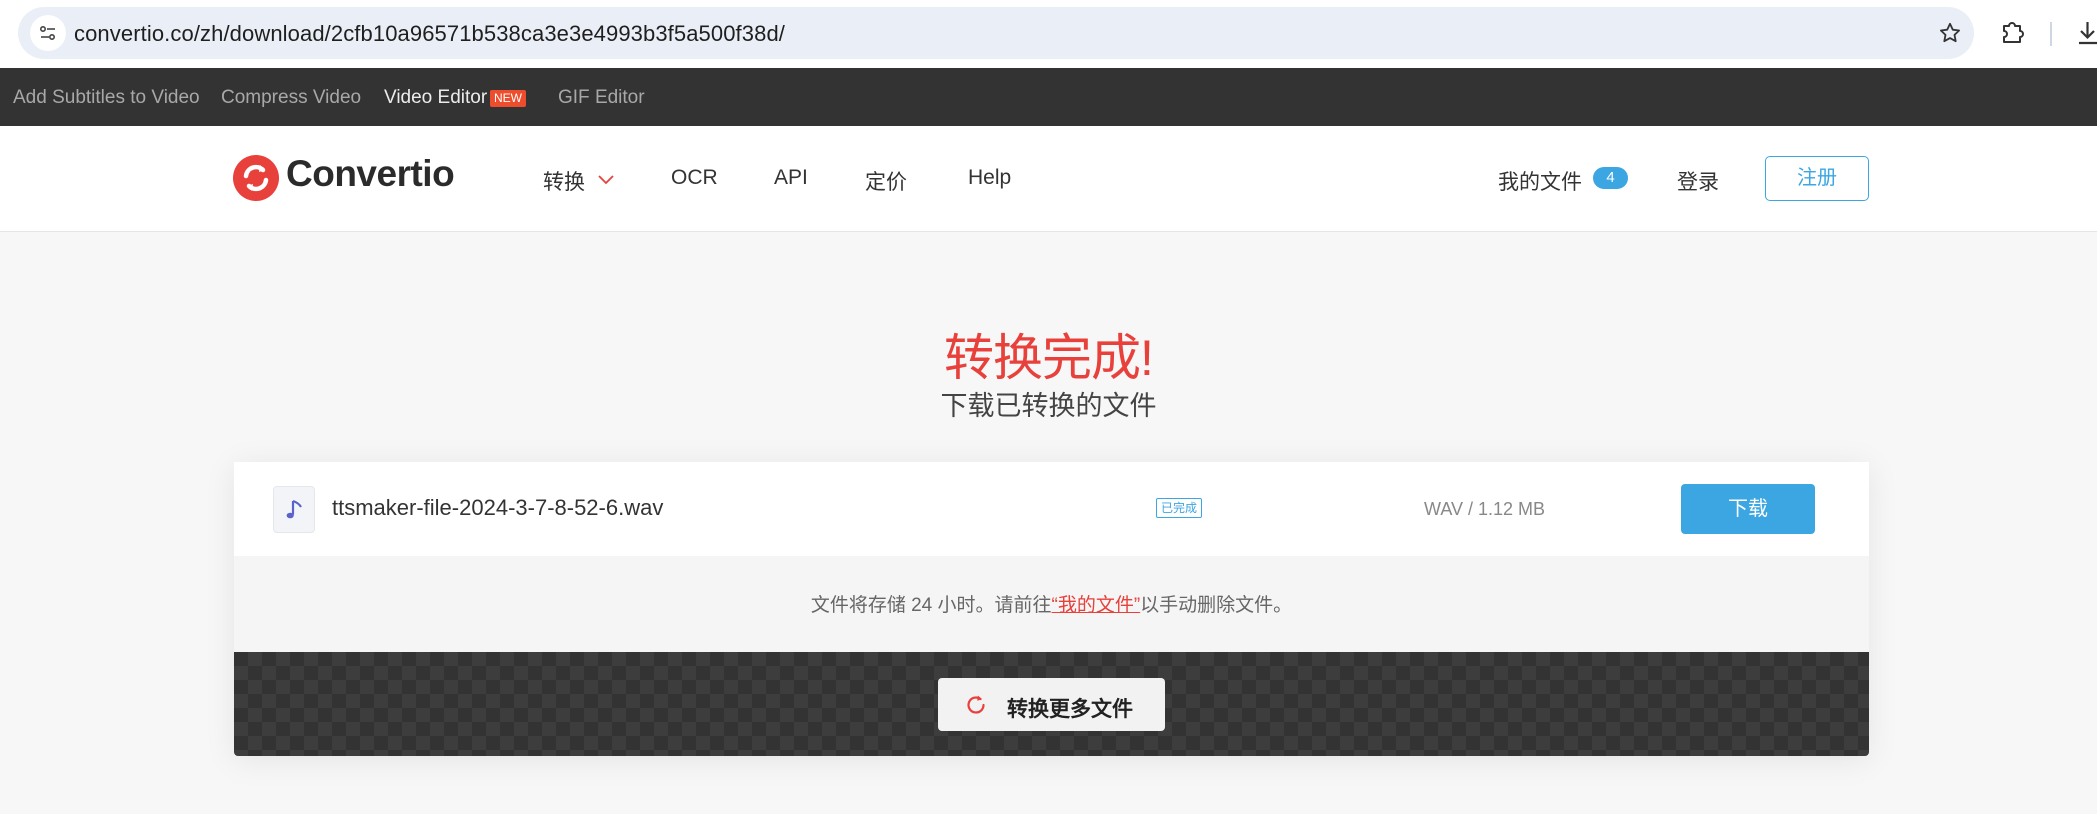  Describe the element at coordinates (256, 178) in the screenshot. I see `convertio-logo-icon` at that location.